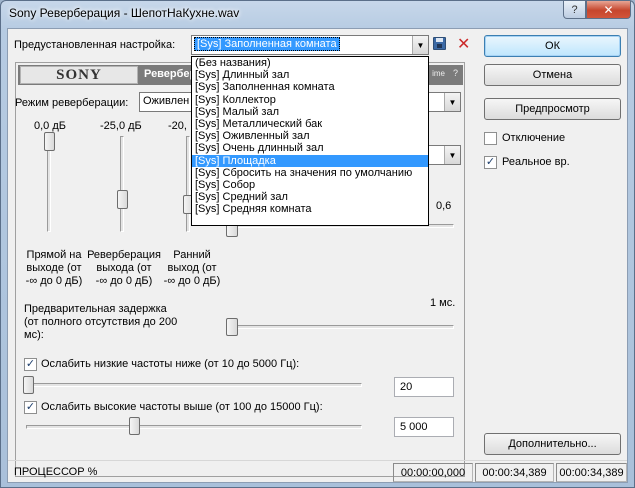  Describe the element at coordinates (444, 206) in the screenshot. I see `decay-value: 0,6` at that location.